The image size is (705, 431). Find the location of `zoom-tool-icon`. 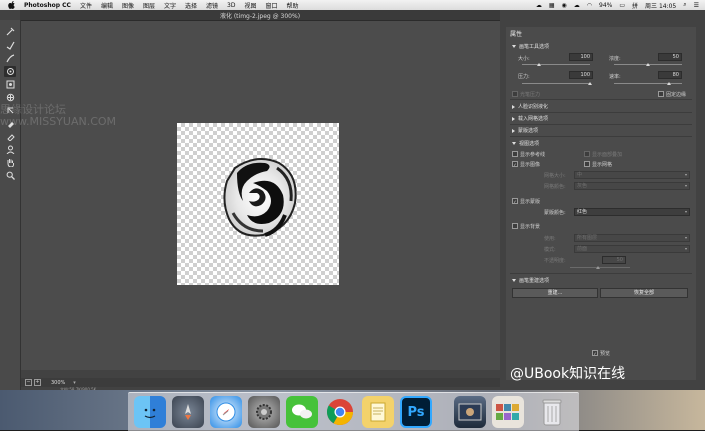

zoom-tool-icon is located at coordinates (10, 175).